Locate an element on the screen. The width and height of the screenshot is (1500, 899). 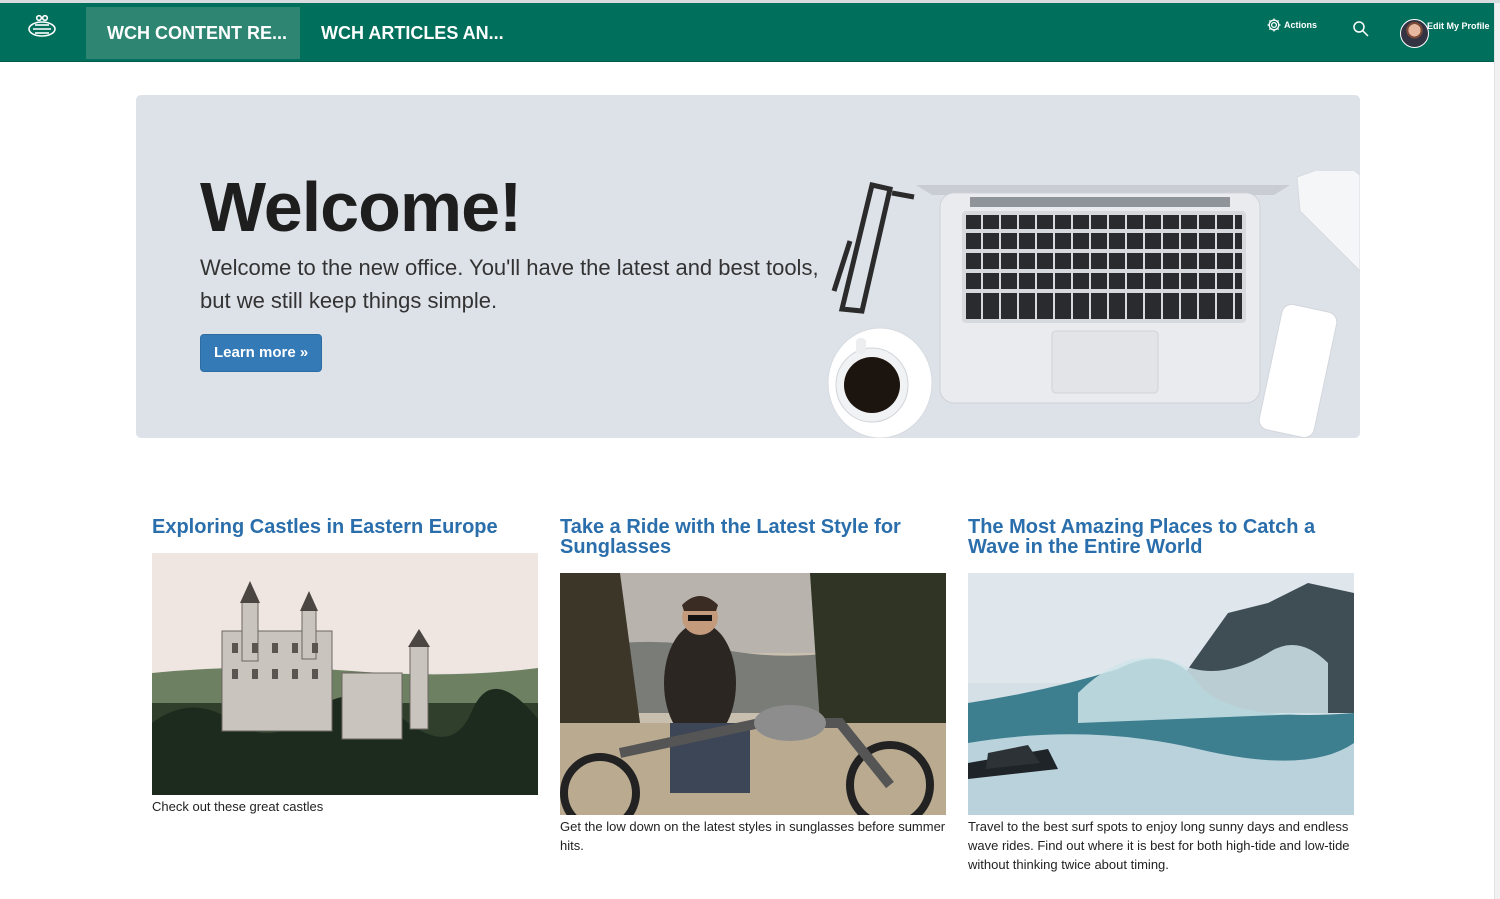
actions-menu: Actions is located at coordinates (1291, 25).